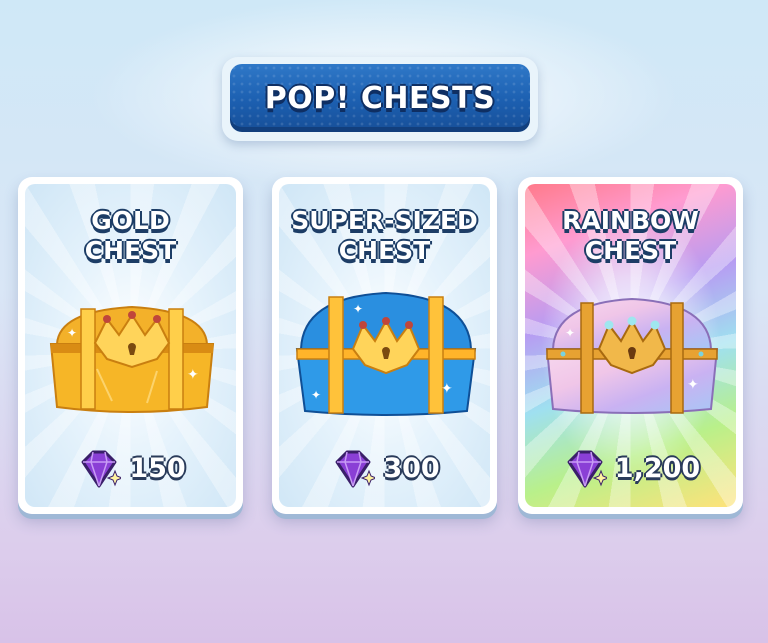 This screenshot has width=768, height=643. I want to click on page-title: POP! CHESTS, so click(380, 98).